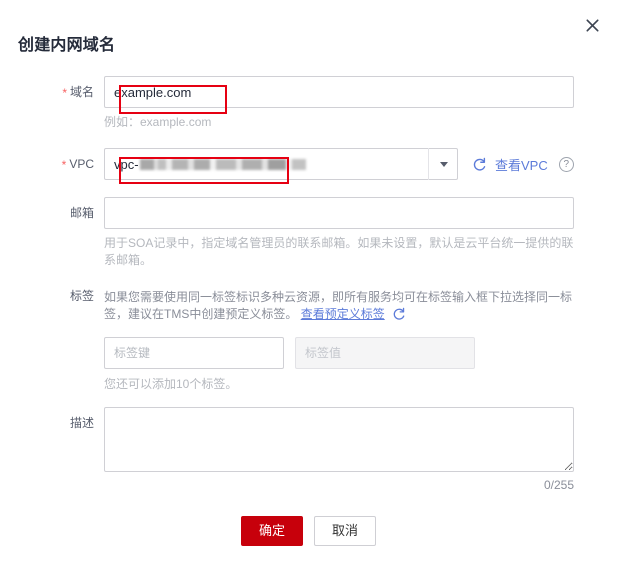 The image size is (617, 576). What do you see at coordinates (558, 485) in the screenshot?
I see `description-counter: 0/255` at bounding box center [558, 485].